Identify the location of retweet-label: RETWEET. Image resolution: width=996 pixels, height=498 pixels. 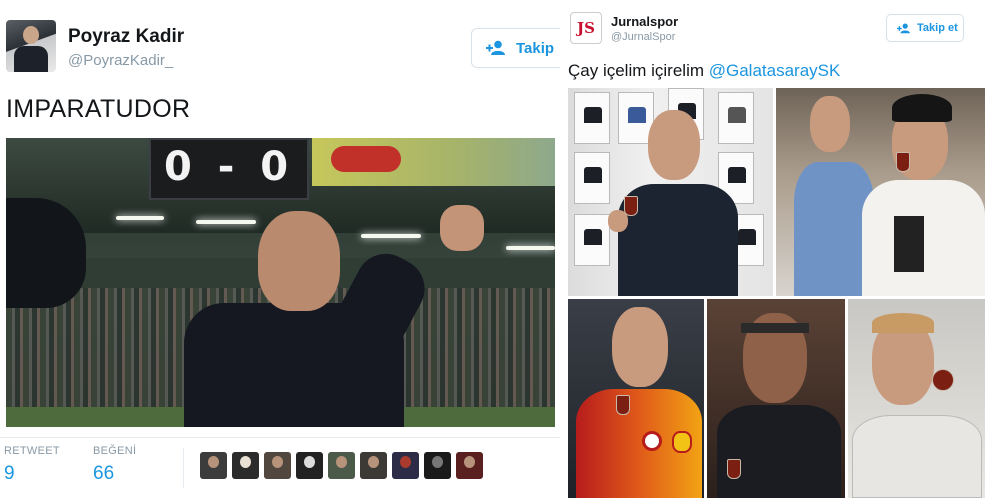
(32, 451).